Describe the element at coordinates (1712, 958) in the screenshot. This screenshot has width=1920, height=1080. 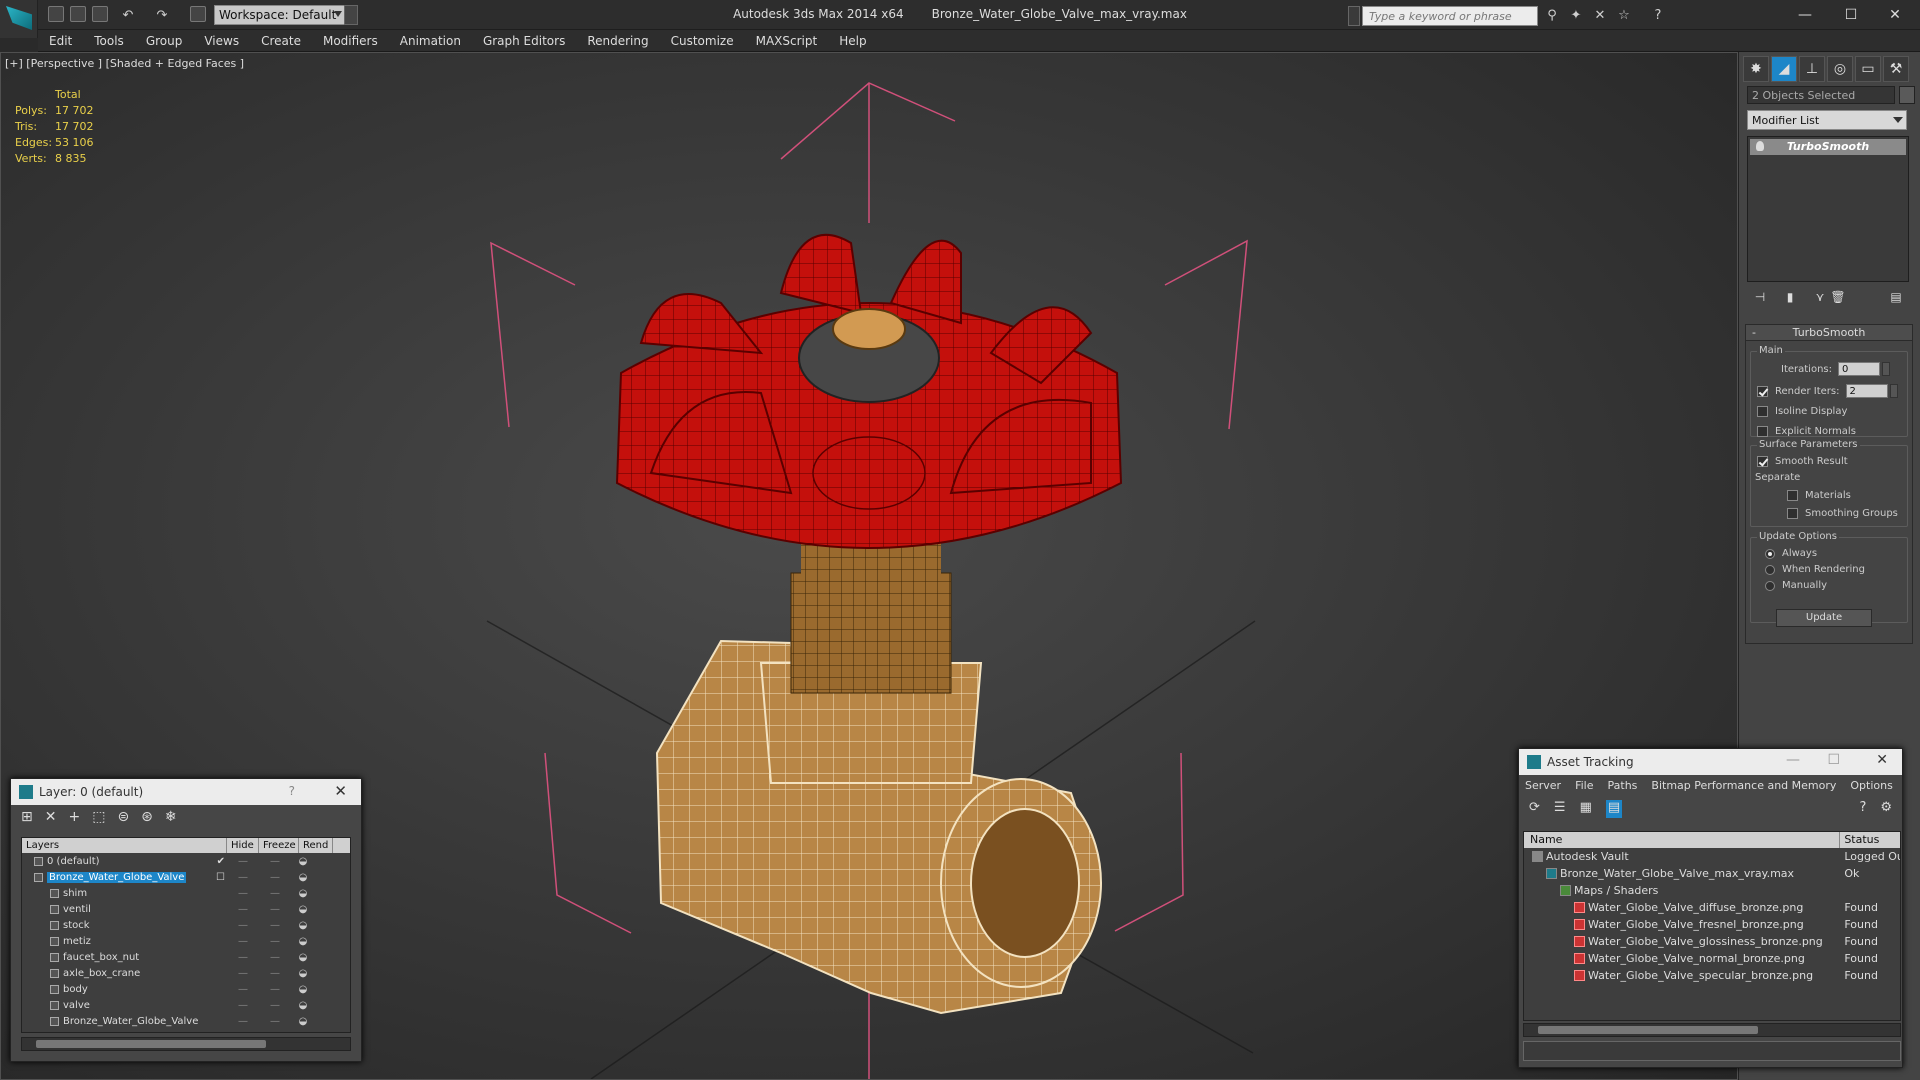
I see `asset-row: Water_Globe_Valve_normal_bronze.png Found` at that location.